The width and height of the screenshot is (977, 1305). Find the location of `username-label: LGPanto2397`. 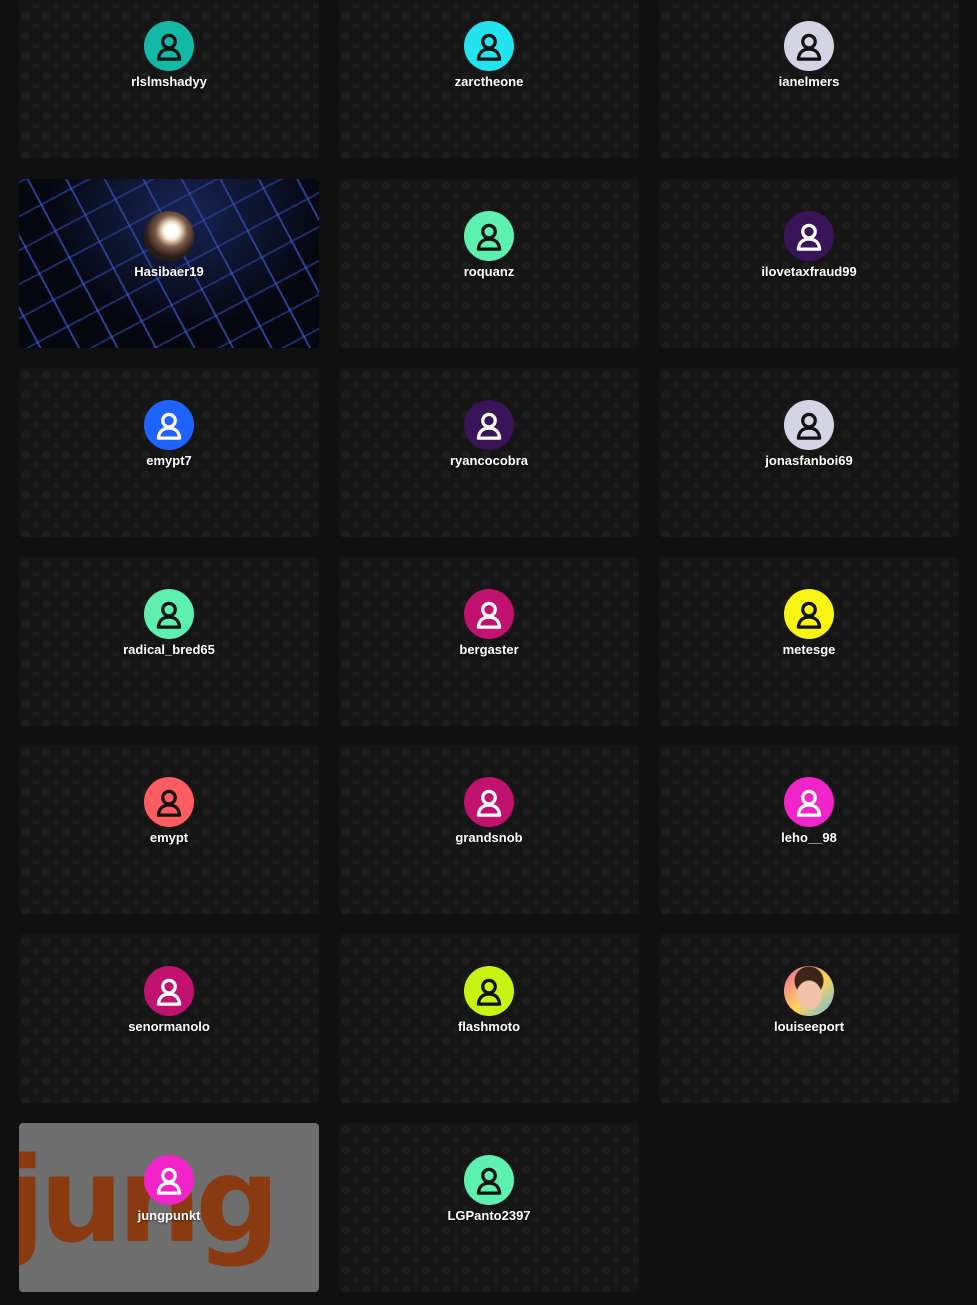

username-label: LGPanto2397 is located at coordinates (489, 1215).